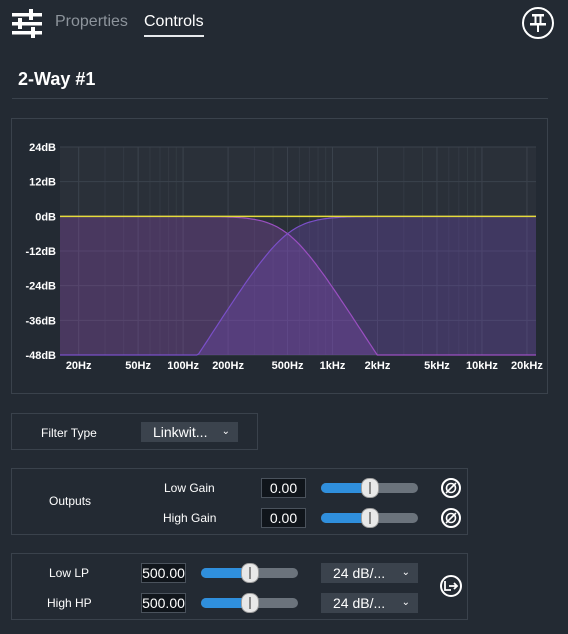 The image size is (568, 634). I want to click on high-hp-label: High HP, so click(69, 603).